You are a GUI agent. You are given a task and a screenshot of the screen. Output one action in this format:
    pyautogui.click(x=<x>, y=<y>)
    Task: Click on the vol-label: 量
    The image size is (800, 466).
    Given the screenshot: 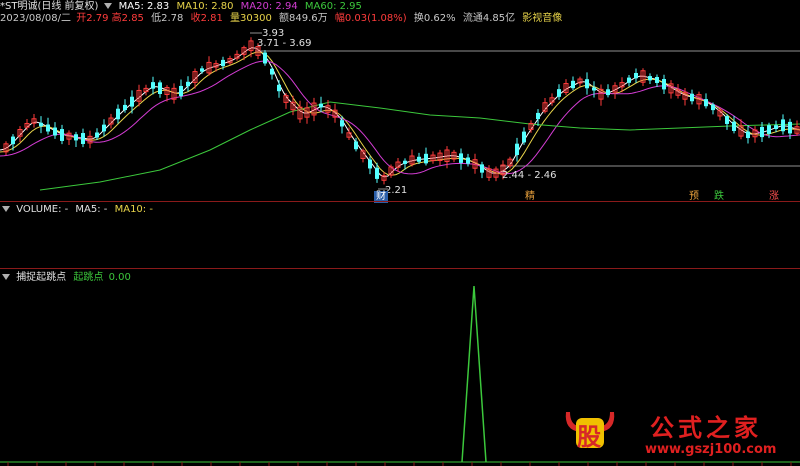 What is the action you would take?
    pyautogui.click(x=235, y=18)
    